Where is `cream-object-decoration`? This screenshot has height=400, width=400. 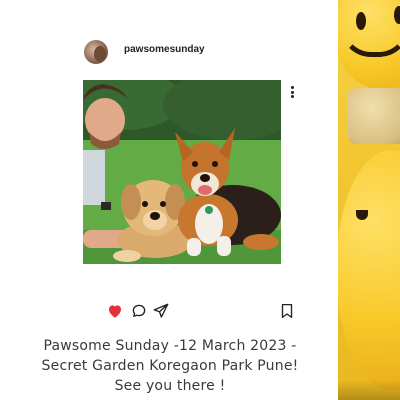
cream-object-decoration is located at coordinates (374, 116).